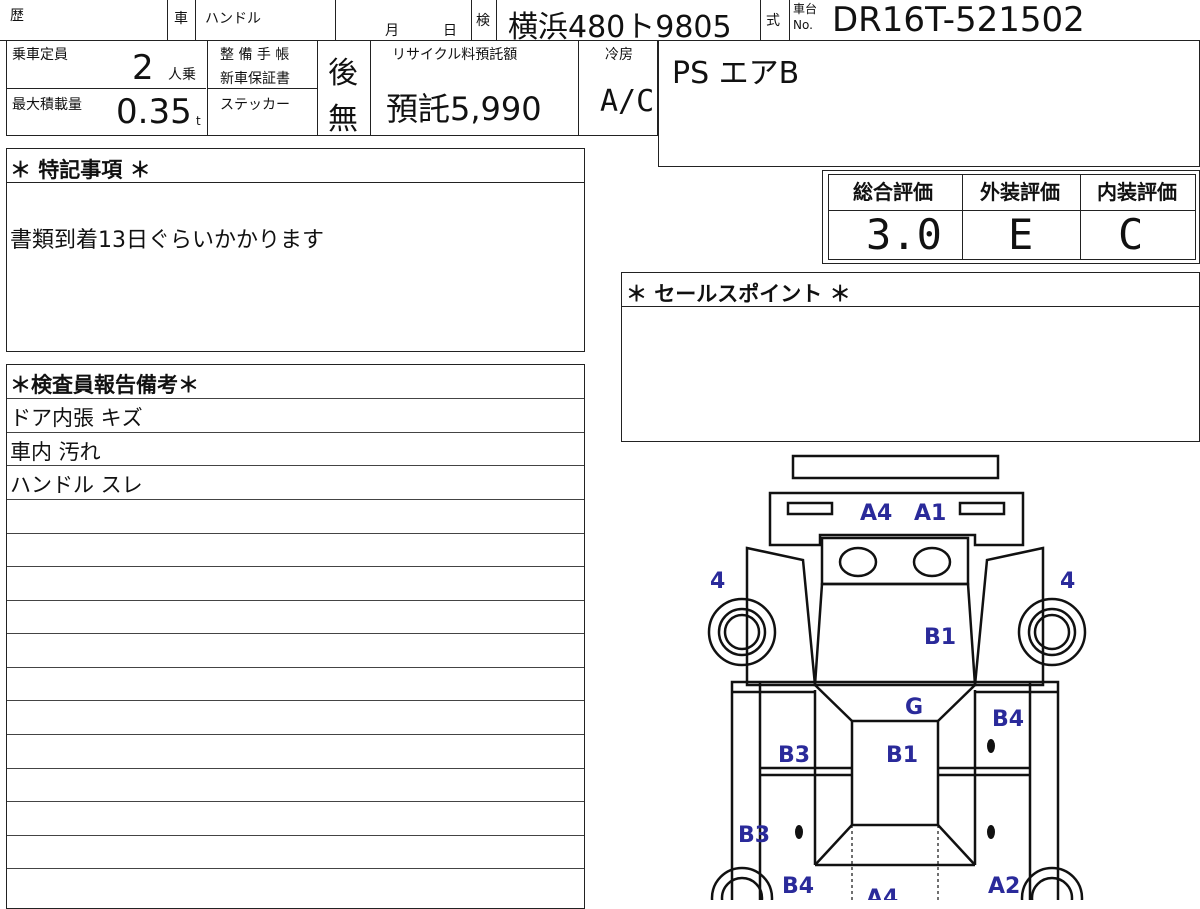  I want to click on tire-label-left: 4, so click(717, 581).